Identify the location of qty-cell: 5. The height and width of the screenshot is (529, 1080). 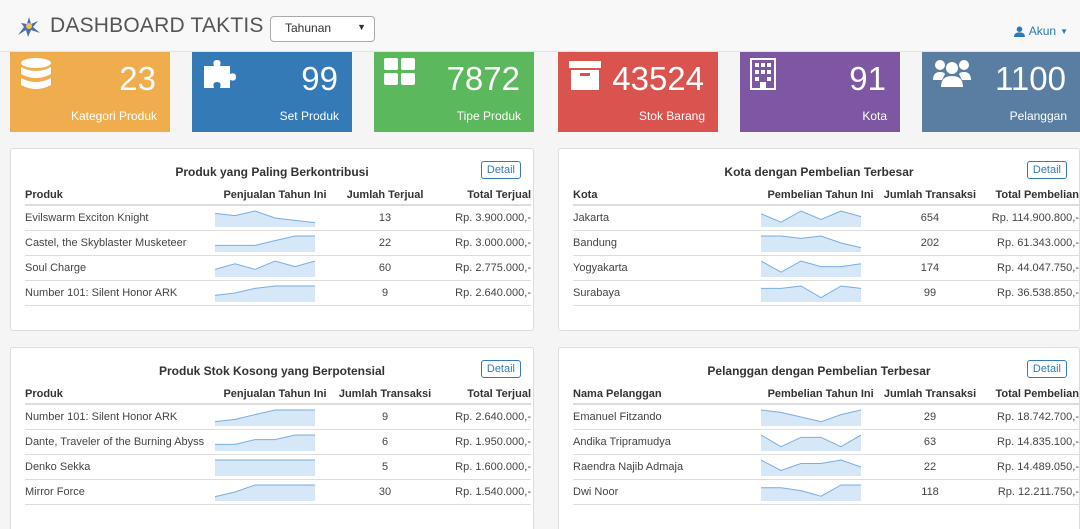
(385, 467).